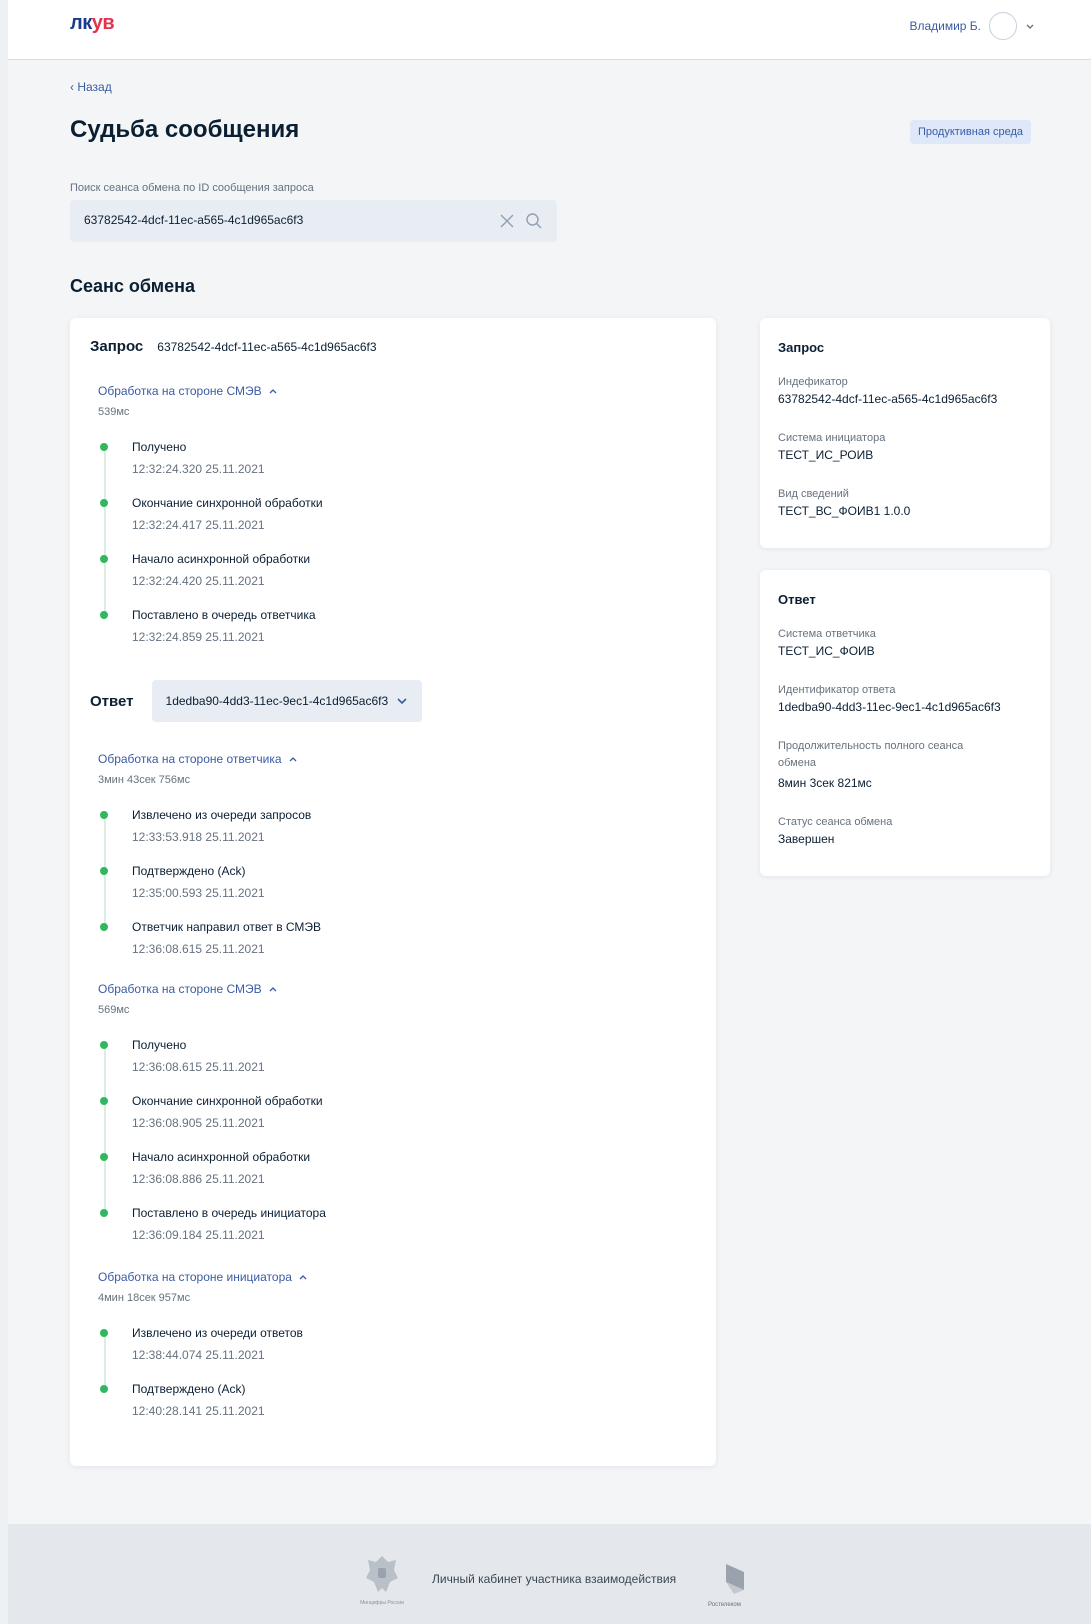 The image size is (1091, 1624). Describe the element at coordinates (813, 382) in the screenshot. I see `field-label: Индефикатор` at that location.